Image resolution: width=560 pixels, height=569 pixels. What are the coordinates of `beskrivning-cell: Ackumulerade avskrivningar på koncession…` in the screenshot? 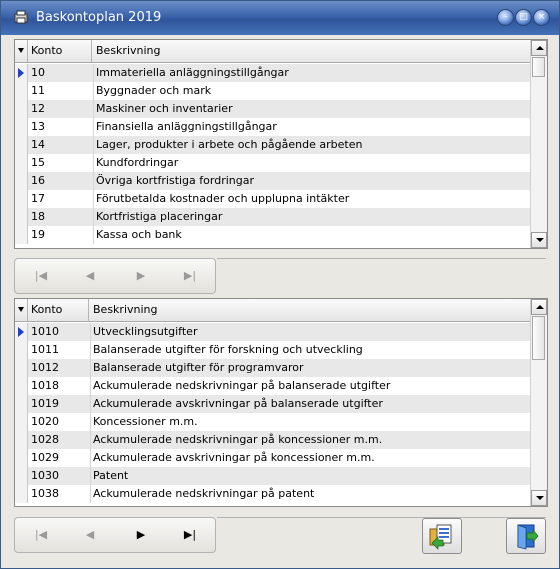 It's located at (234, 458).